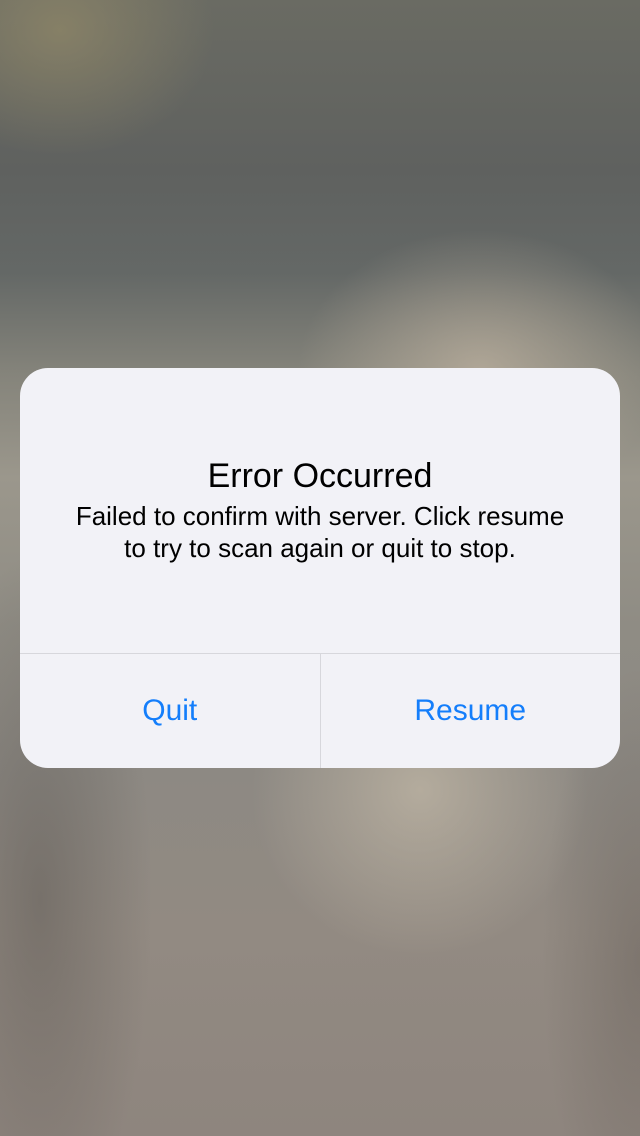 The image size is (640, 1136). Describe the element at coordinates (170, 711) in the screenshot. I see `quit-button: Quit` at that location.